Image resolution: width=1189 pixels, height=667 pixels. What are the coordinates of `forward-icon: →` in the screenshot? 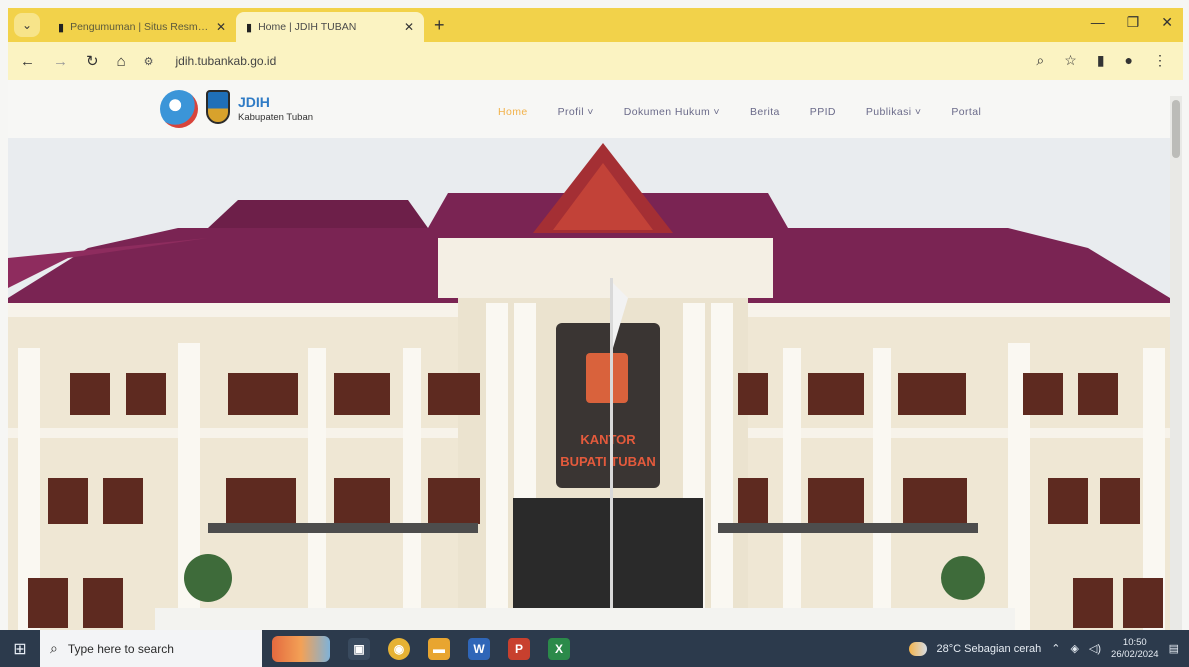 It's located at (60, 61).